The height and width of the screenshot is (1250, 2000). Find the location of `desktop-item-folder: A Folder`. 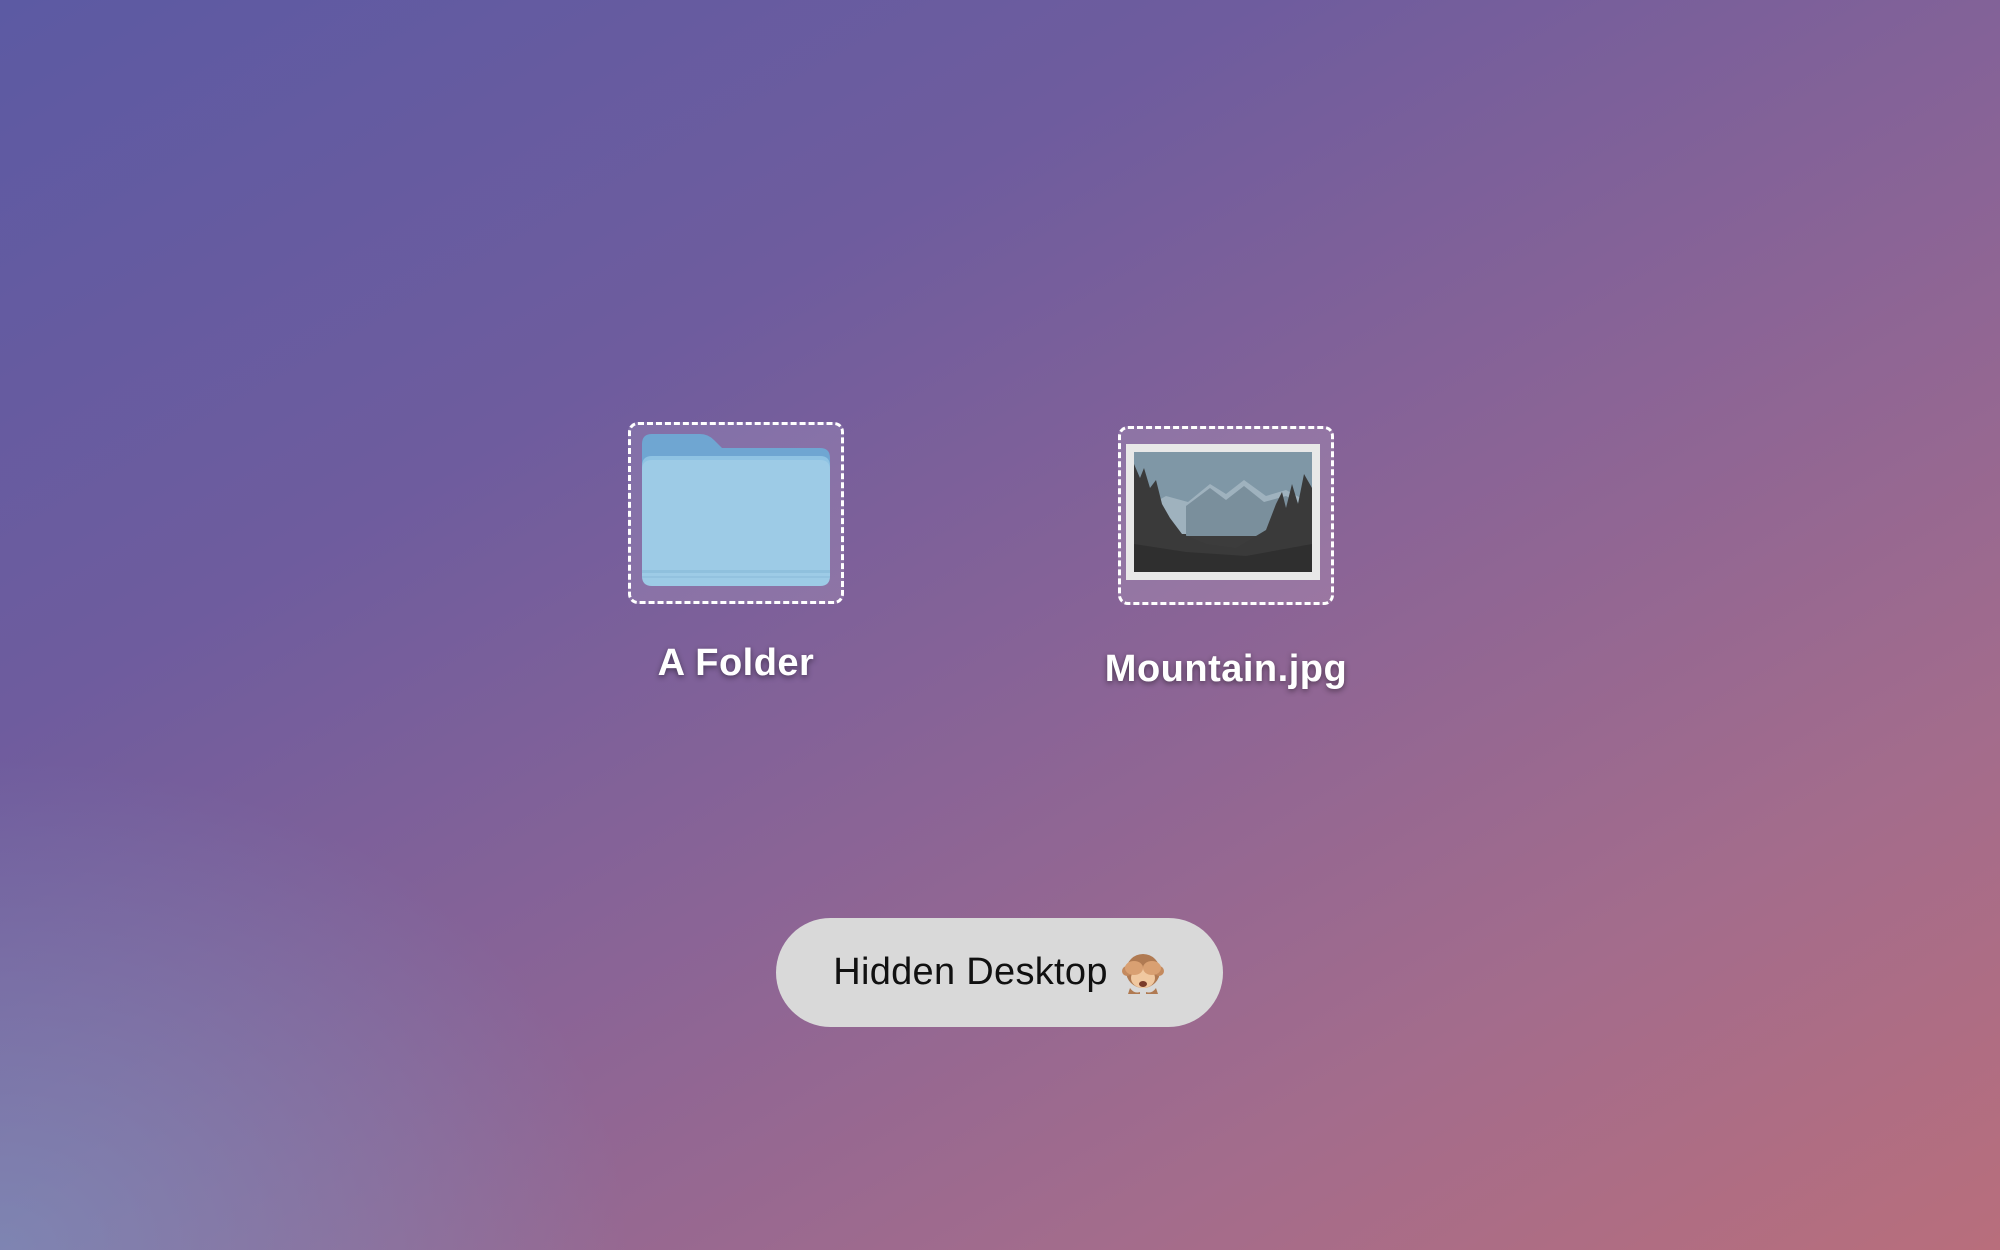

desktop-item-folder: A Folder is located at coordinates (736, 562).